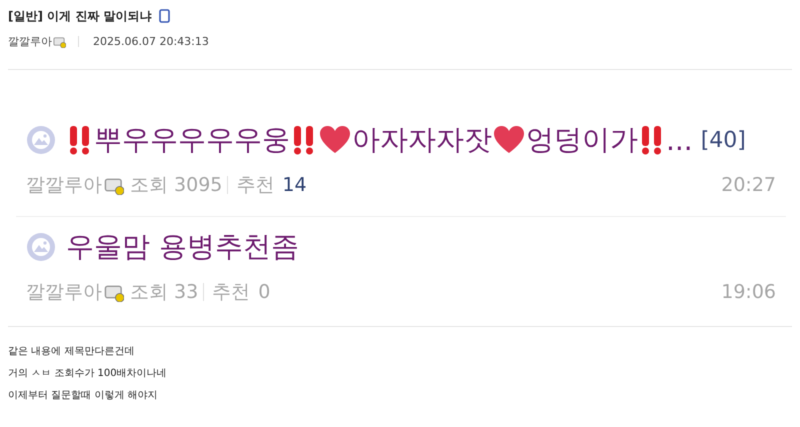 The height and width of the screenshot is (427, 800). Describe the element at coordinates (151, 41) in the screenshot. I see `post-date: 2025.06.07 20:43:13` at that location.